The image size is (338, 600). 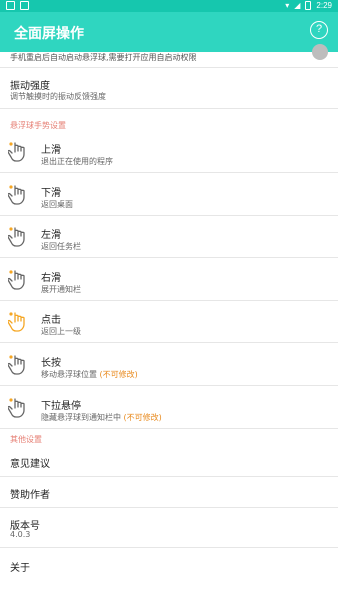 What do you see at coordinates (26, 439) in the screenshot?
I see `other-section-header: 其他设置` at bounding box center [26, 439].